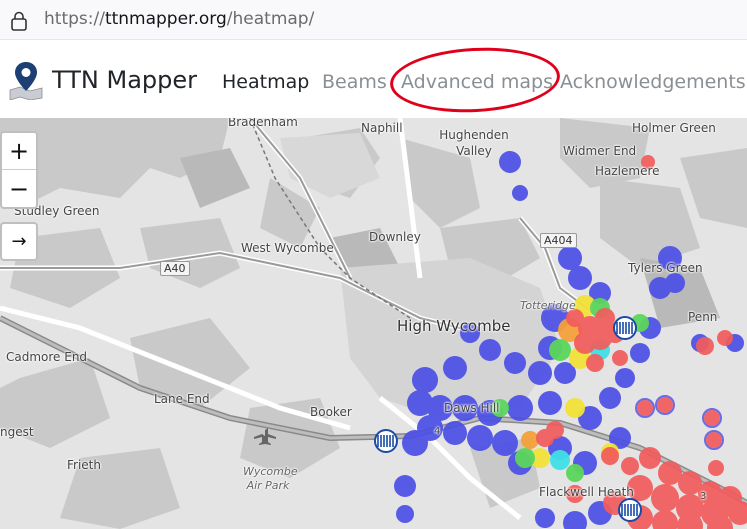  Describe the element at coordinates (19, 151) in the screenshot. I see `zoom-in-button: +` at that location.